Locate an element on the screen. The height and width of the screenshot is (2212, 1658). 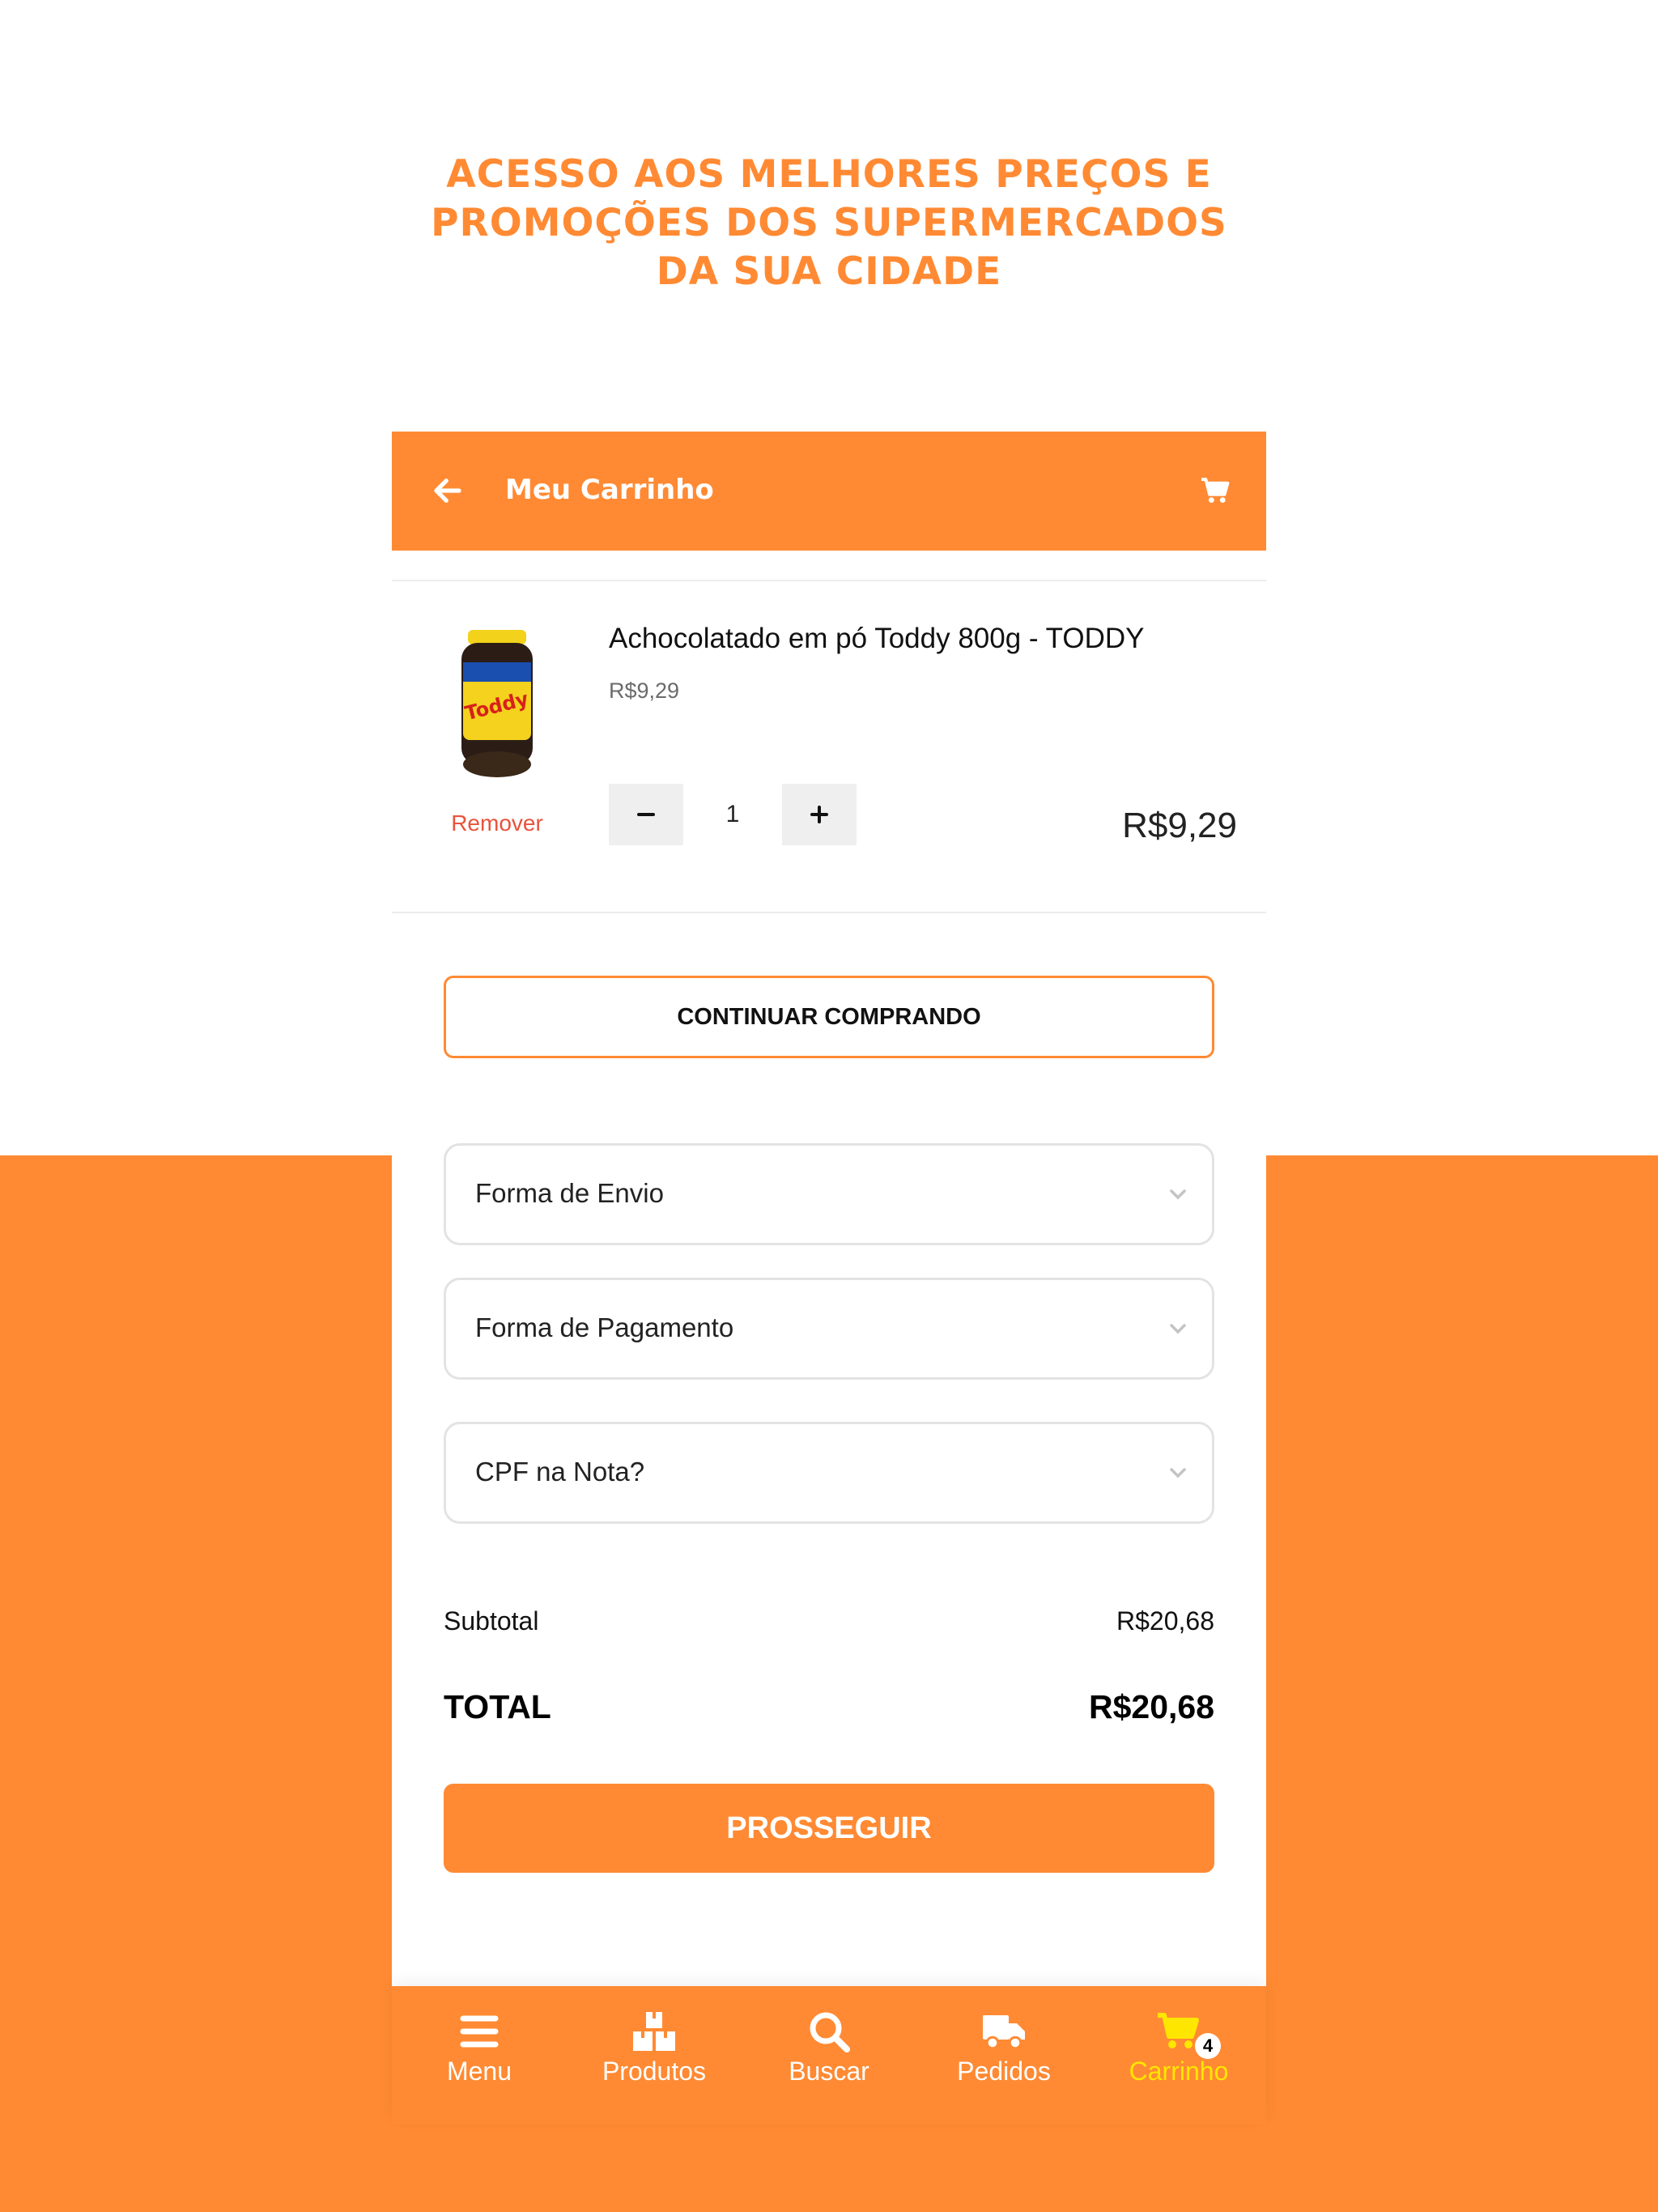
payment-method-select: Forma de Pagamento is located at coordinates (829, 1329).